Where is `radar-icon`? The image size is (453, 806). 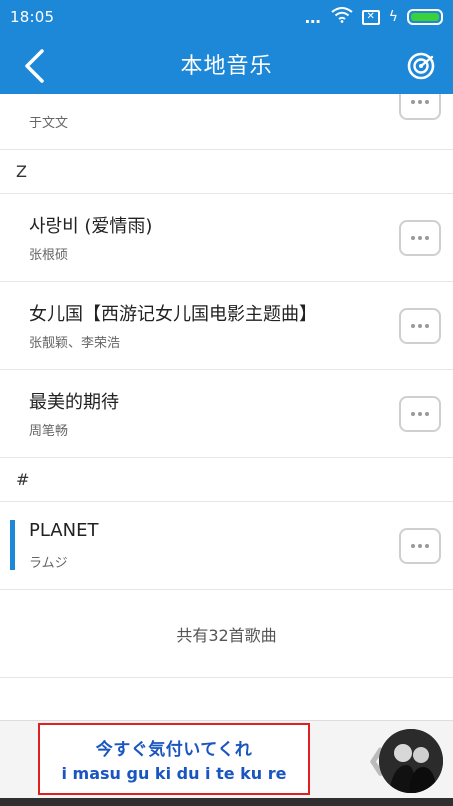 radar-icon is located at coordinates (421, 66).